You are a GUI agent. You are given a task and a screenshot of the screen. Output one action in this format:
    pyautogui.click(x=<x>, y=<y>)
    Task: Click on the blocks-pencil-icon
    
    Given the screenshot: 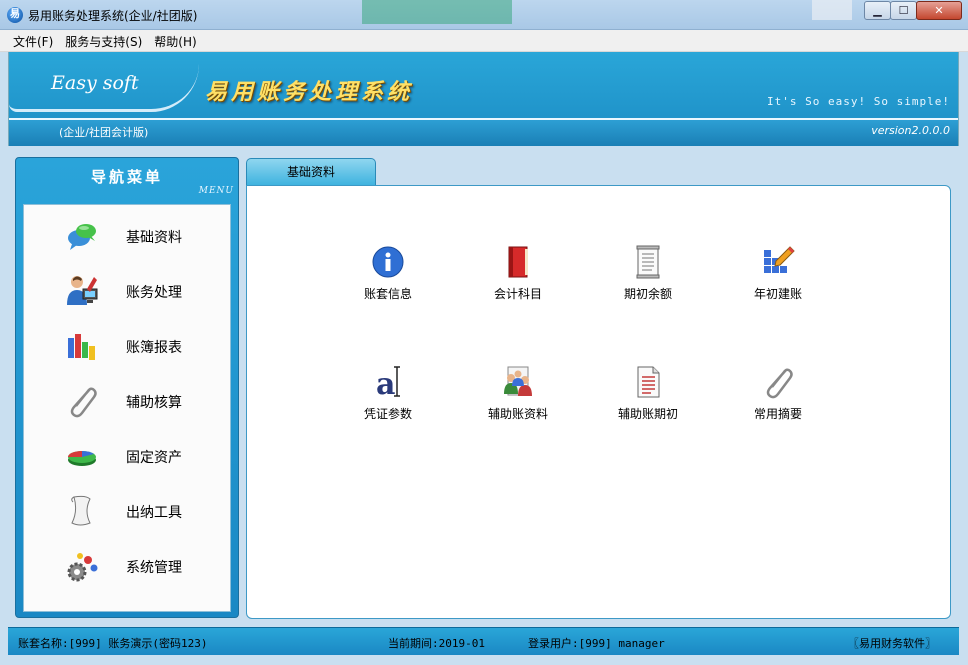 What is the action you would take?
    pyautogui.click(x=779, y=259)
    